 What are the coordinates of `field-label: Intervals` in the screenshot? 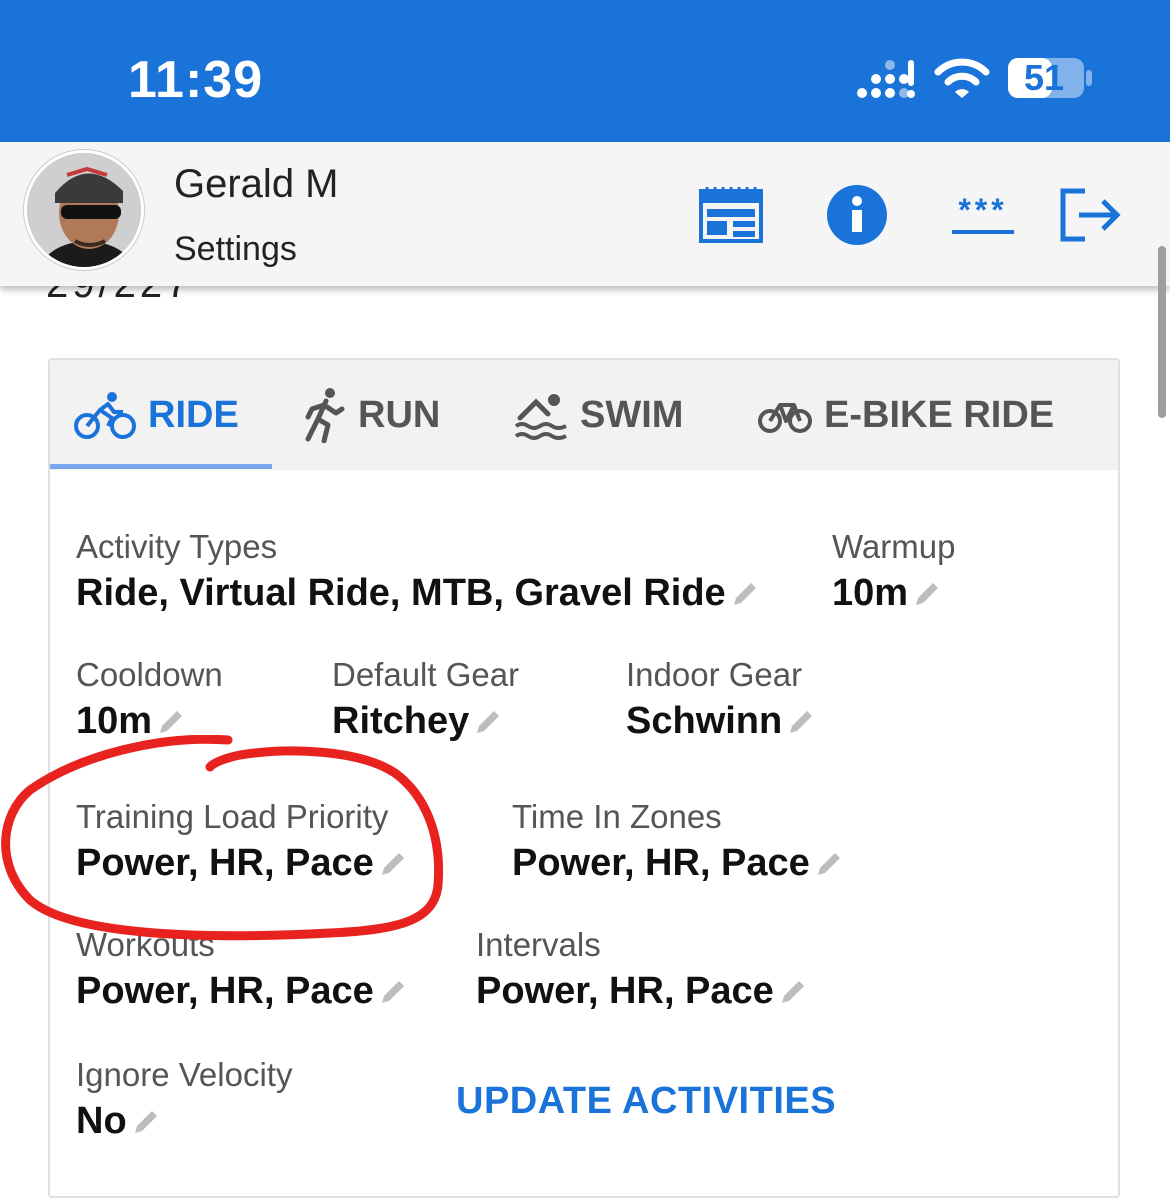 It's located at (538, 944).